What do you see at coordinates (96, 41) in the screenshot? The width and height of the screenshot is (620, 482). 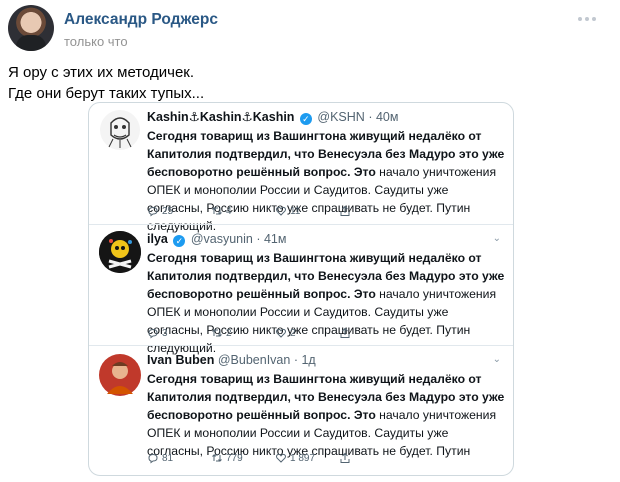 I see `post-time: только что` at bounding box center [96, 41].